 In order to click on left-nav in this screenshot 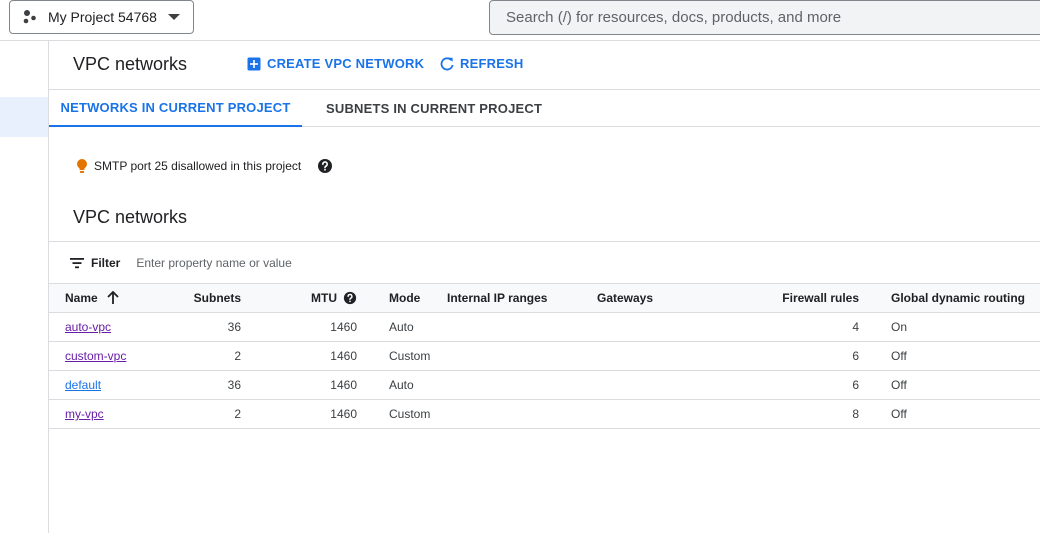, I will do `click(24, 287)`.